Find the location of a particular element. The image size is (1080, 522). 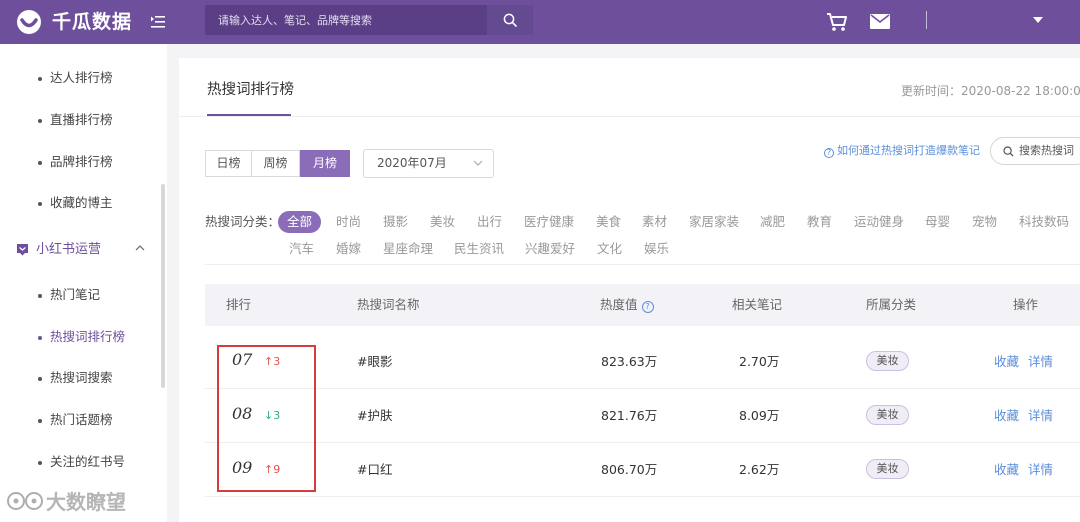

category-weight-loss: 减肥 is located at coordinates (772, 222).